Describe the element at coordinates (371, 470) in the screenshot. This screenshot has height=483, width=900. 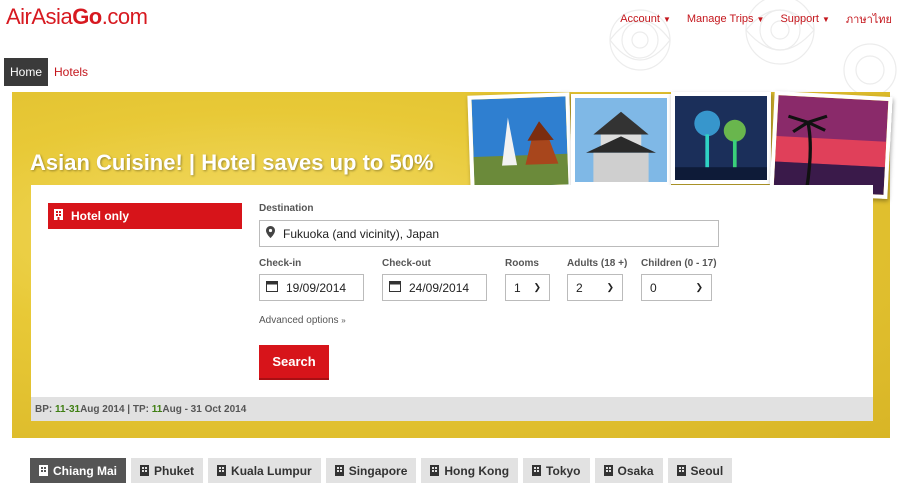
I see `city-tab-singapore: Singapore` at that location.